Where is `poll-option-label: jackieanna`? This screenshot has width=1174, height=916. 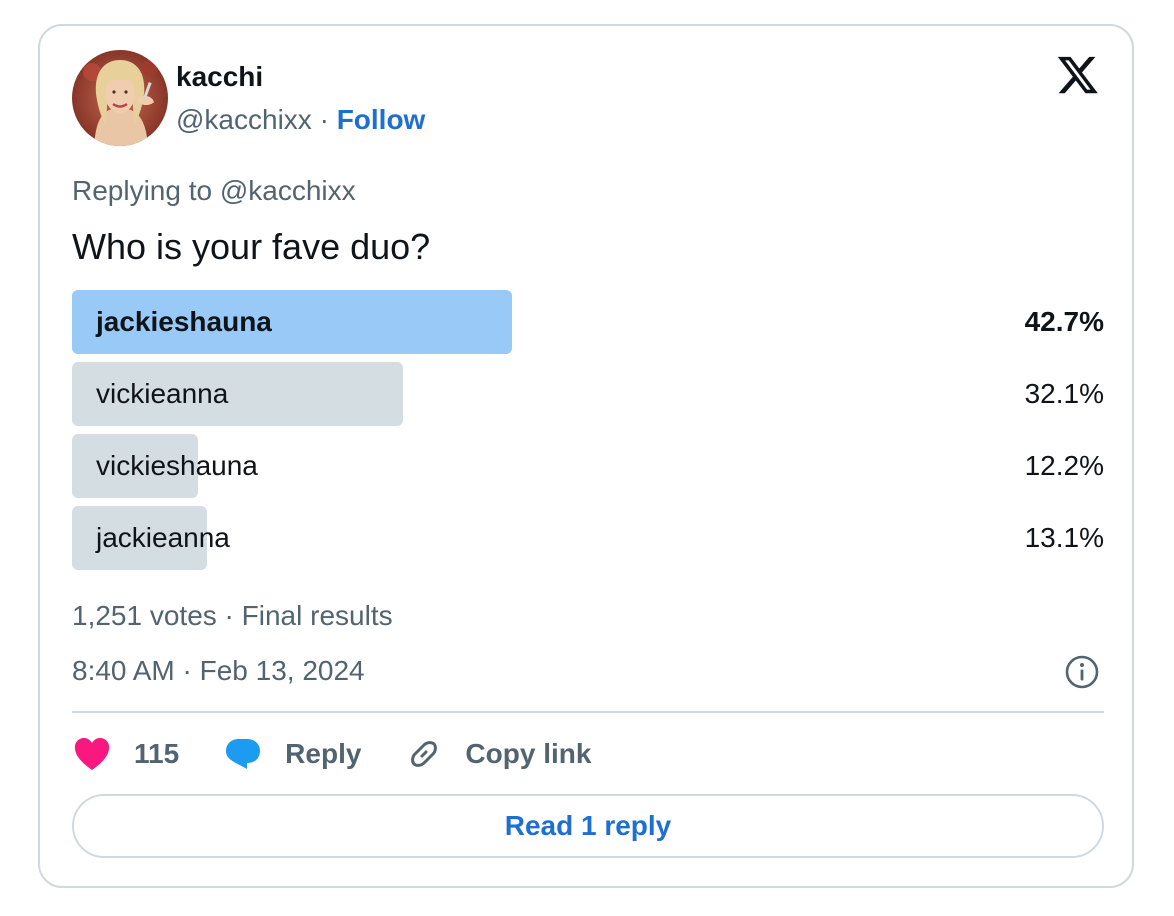
poll-option-label: jackieanna is located at coordinates (163, 537).